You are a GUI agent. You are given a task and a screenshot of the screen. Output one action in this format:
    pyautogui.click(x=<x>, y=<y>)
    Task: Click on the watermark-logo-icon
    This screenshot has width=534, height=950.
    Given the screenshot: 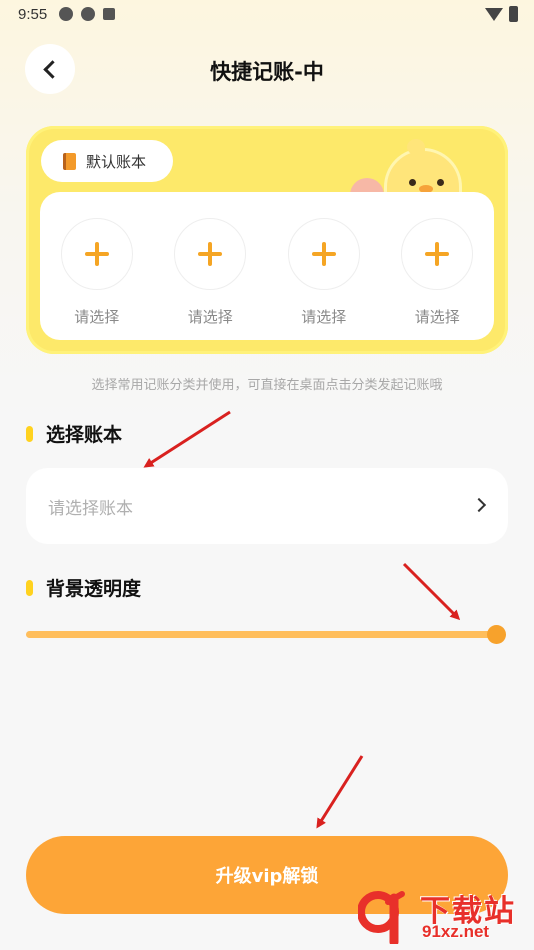 What is the action you would take?
    pyautogui.click(x=381, y=917)
    